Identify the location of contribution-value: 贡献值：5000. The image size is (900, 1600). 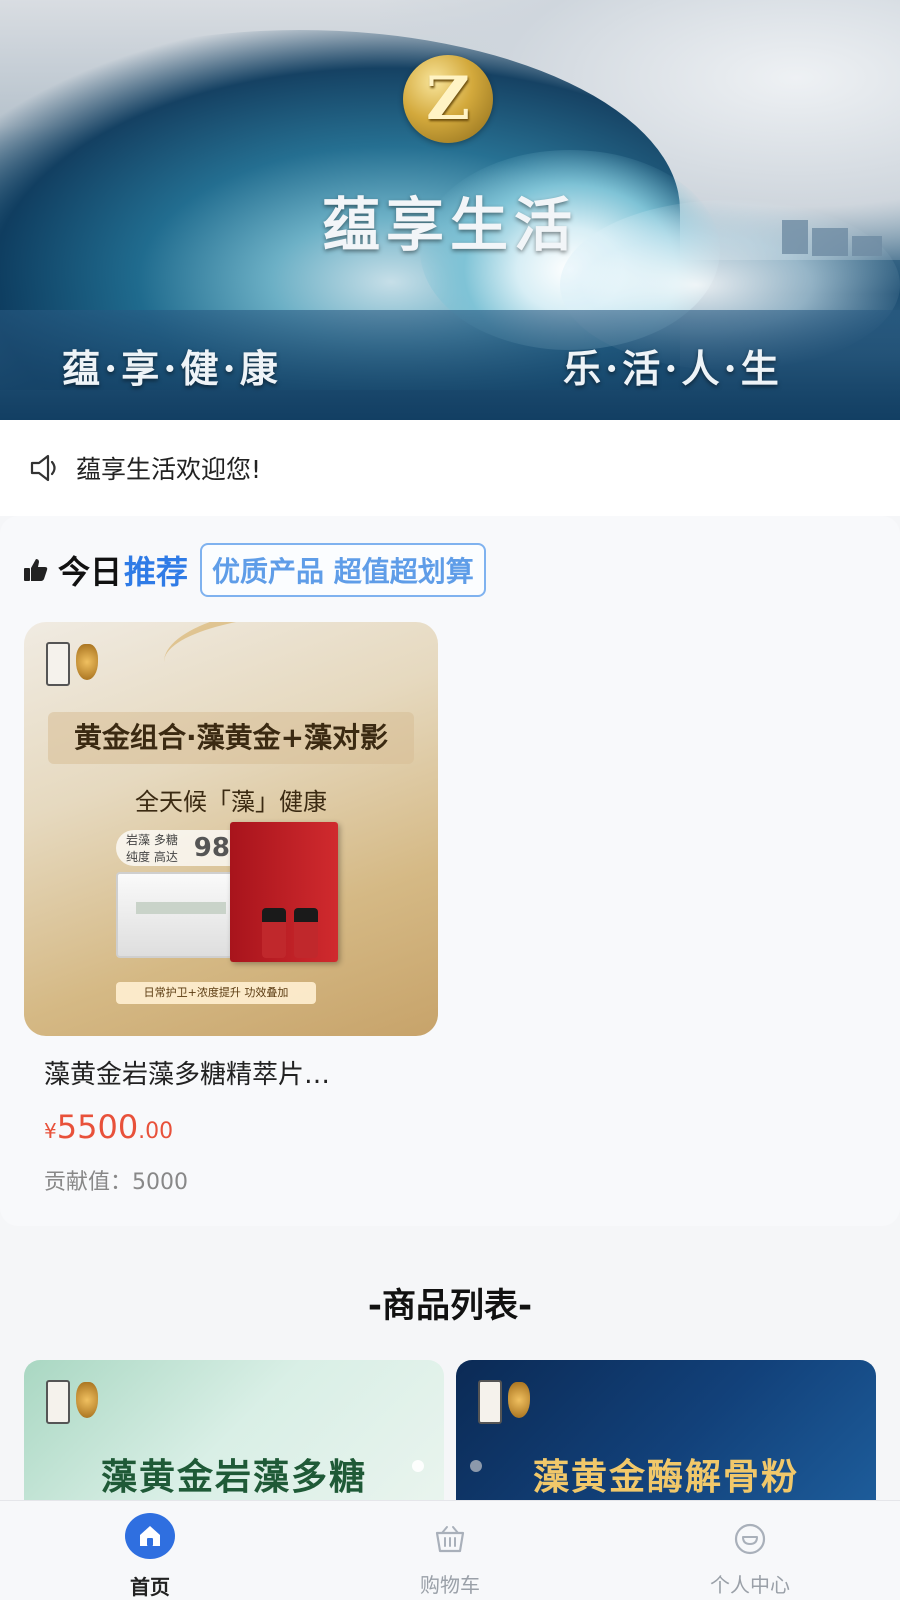
(116, 1182).